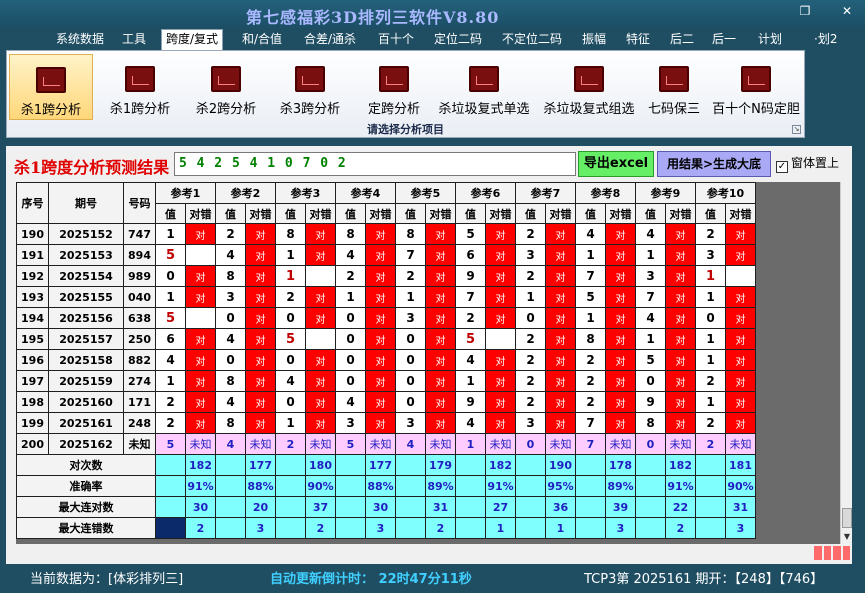 This screenshot has width=865, height=593. Describe the element at coordinates (620, 465) in the screenshot. I see `stat-value: 178` at that location.